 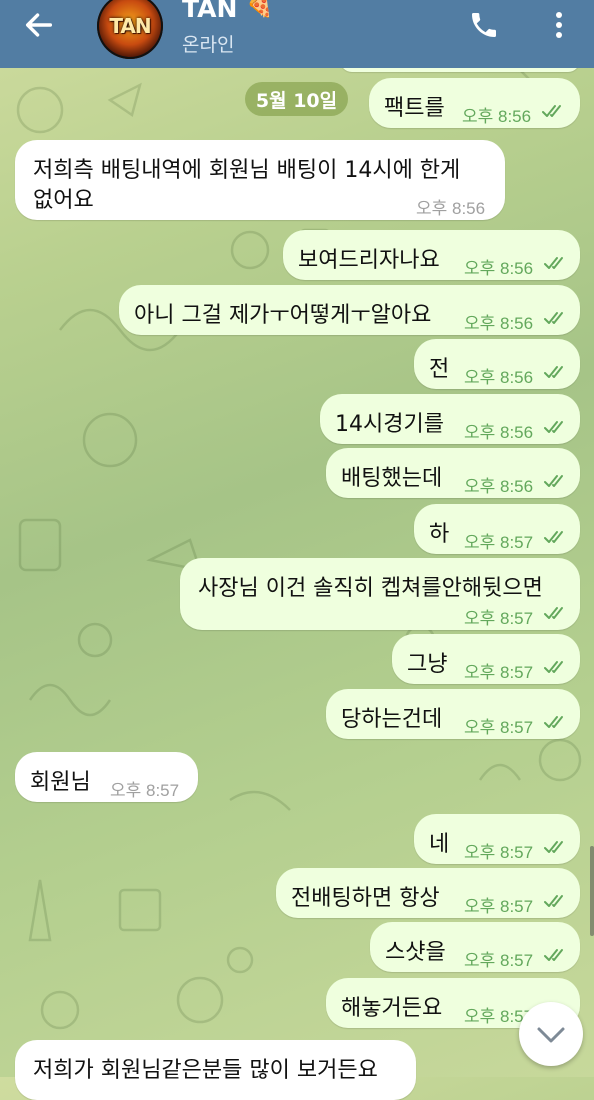 I want to click on outgoing-message: 14시경기를 오후 8:56, so click(x=450, y=419).